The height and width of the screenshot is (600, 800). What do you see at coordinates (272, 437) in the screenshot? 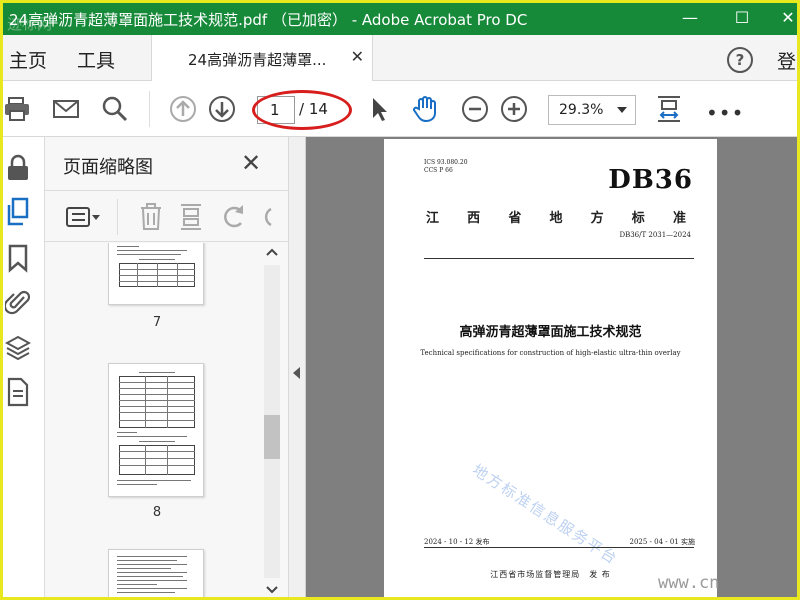
I see `scroll-thumb` at bounding box center [272, 437].